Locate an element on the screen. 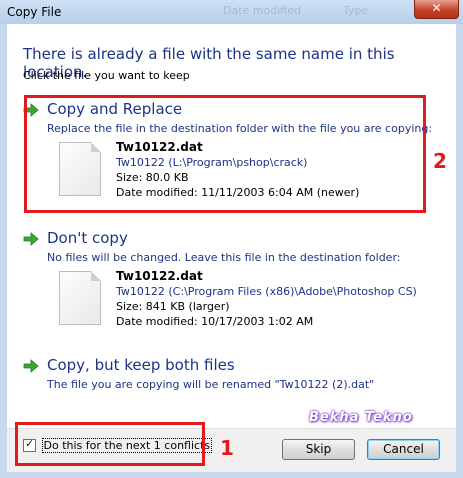  skip-button: Skip is located at coordinates (318, 449).